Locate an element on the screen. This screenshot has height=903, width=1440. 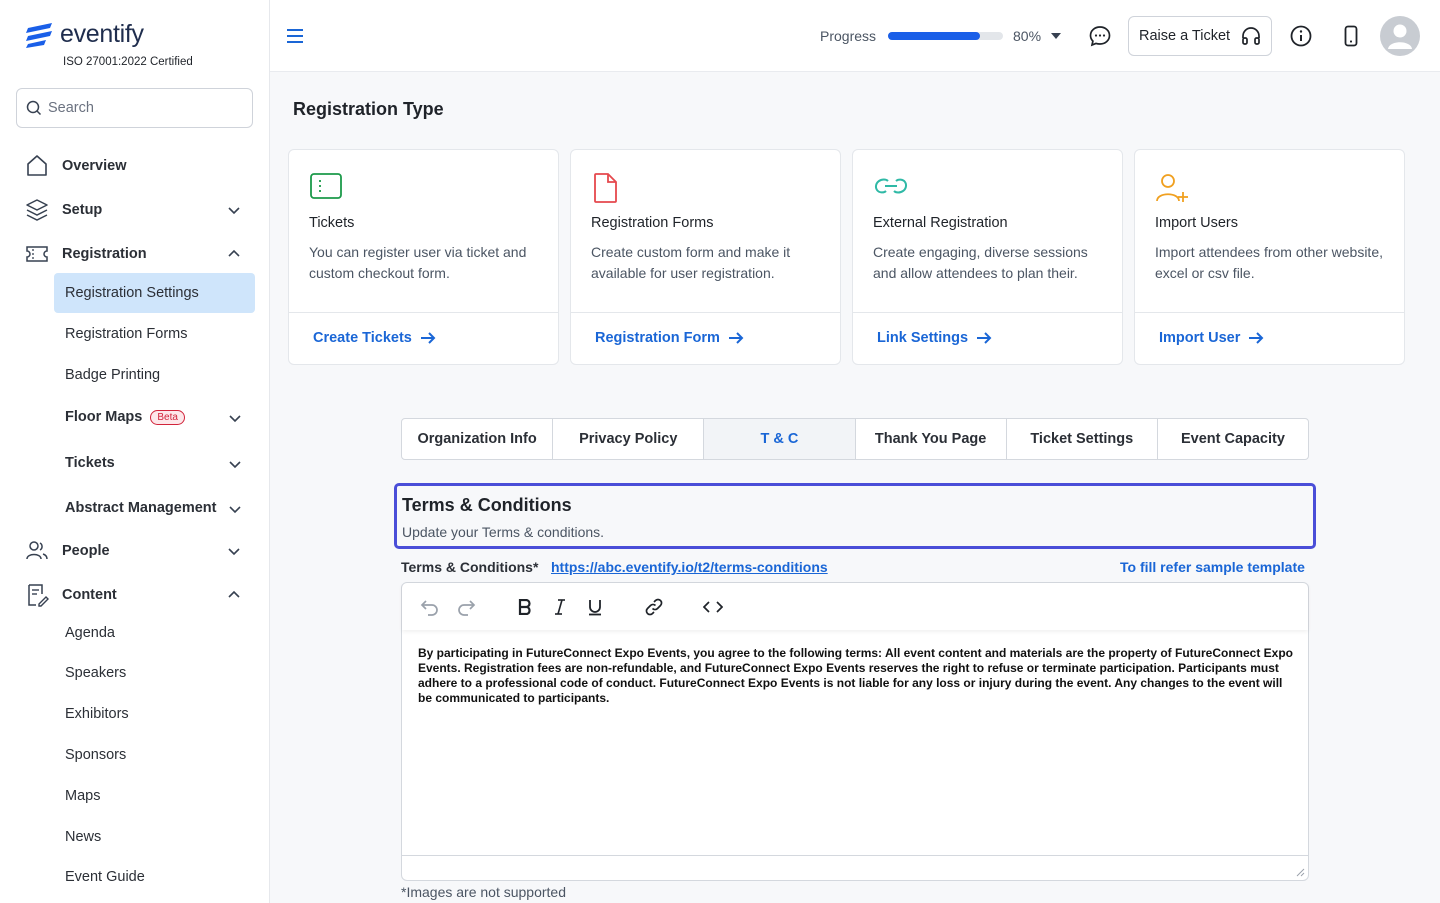
tab-event-capacity: Event Capacity is located at coordinates (1233, 439).